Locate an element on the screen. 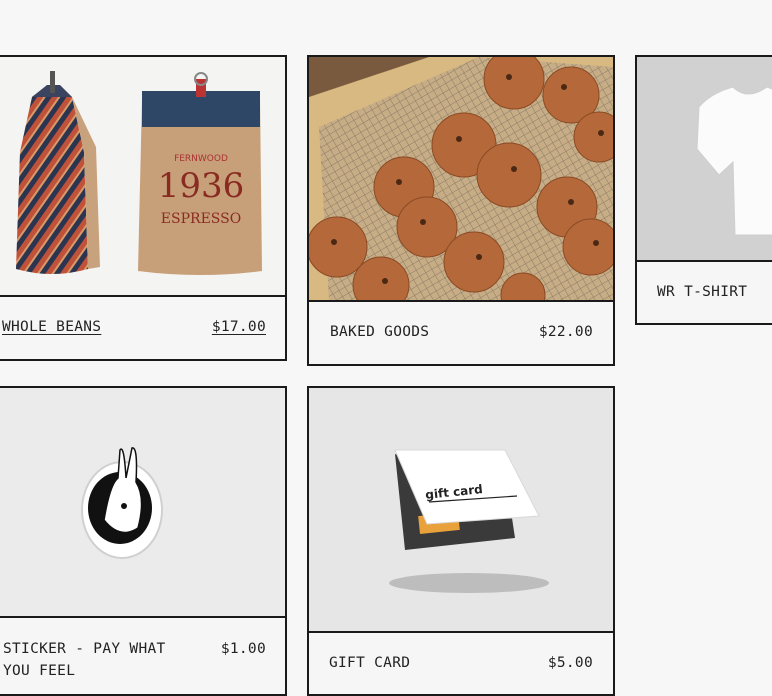 This screenshot has width=772, height=696. product-image-baked-goods is located at coordinates (461, 178).